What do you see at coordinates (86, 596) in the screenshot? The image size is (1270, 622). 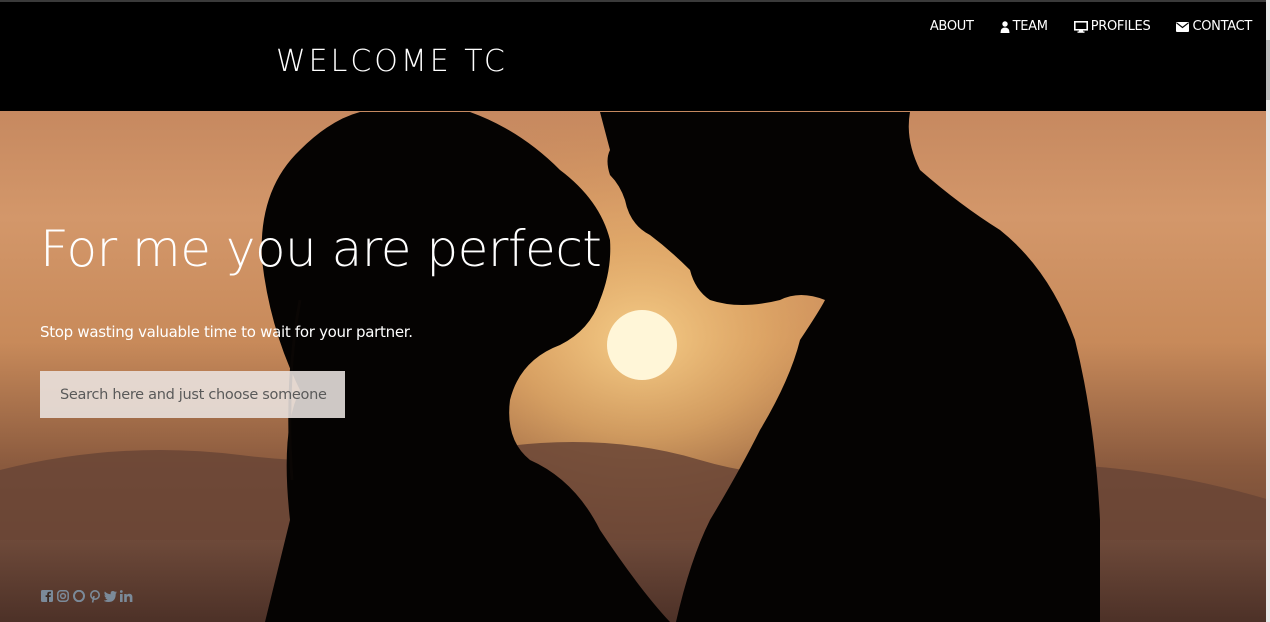 I see `social-links` at bounding box center [86, 596].